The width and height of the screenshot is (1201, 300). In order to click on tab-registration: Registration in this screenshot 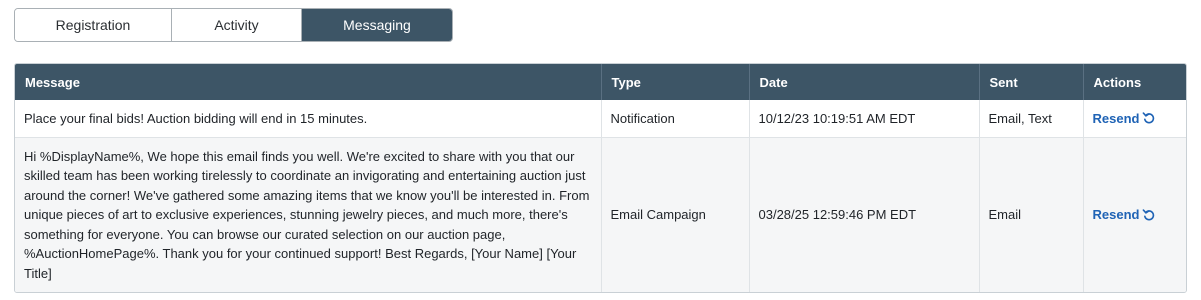, I will do `click(93, 25)`.